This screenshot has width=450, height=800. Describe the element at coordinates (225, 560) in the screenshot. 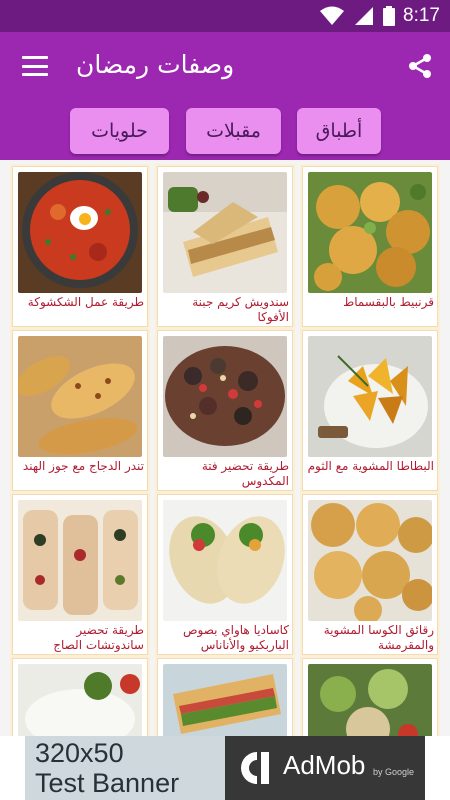

I see `quesadilla-wraps-photo` at that location.